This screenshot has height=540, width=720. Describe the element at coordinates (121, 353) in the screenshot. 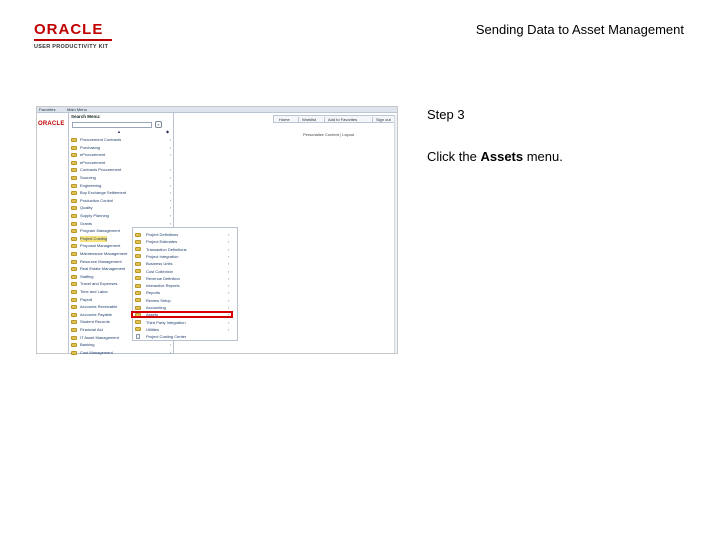

I see `menu-item: Cost Management ›` at that location.